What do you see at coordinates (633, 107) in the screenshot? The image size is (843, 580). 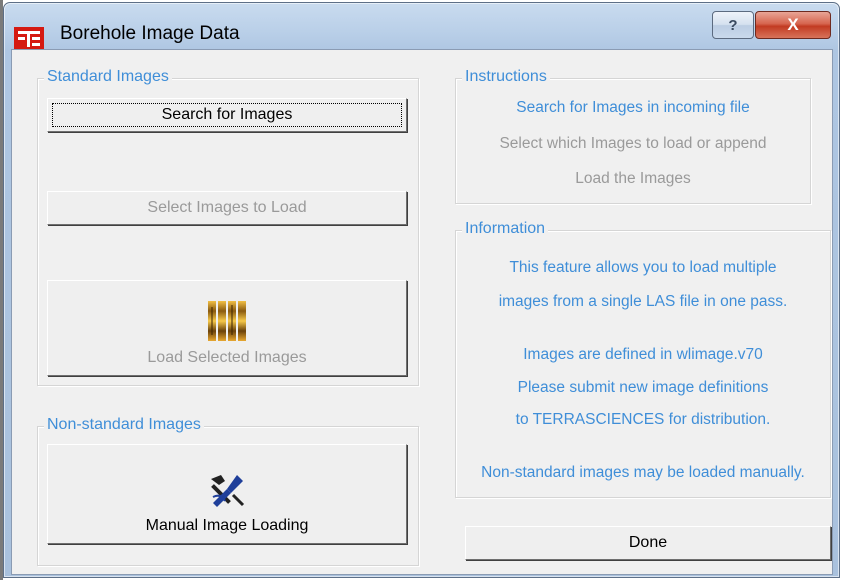 I see `instruction-step-1: Search for Images in incoming file` at bounding box center [633, 107].